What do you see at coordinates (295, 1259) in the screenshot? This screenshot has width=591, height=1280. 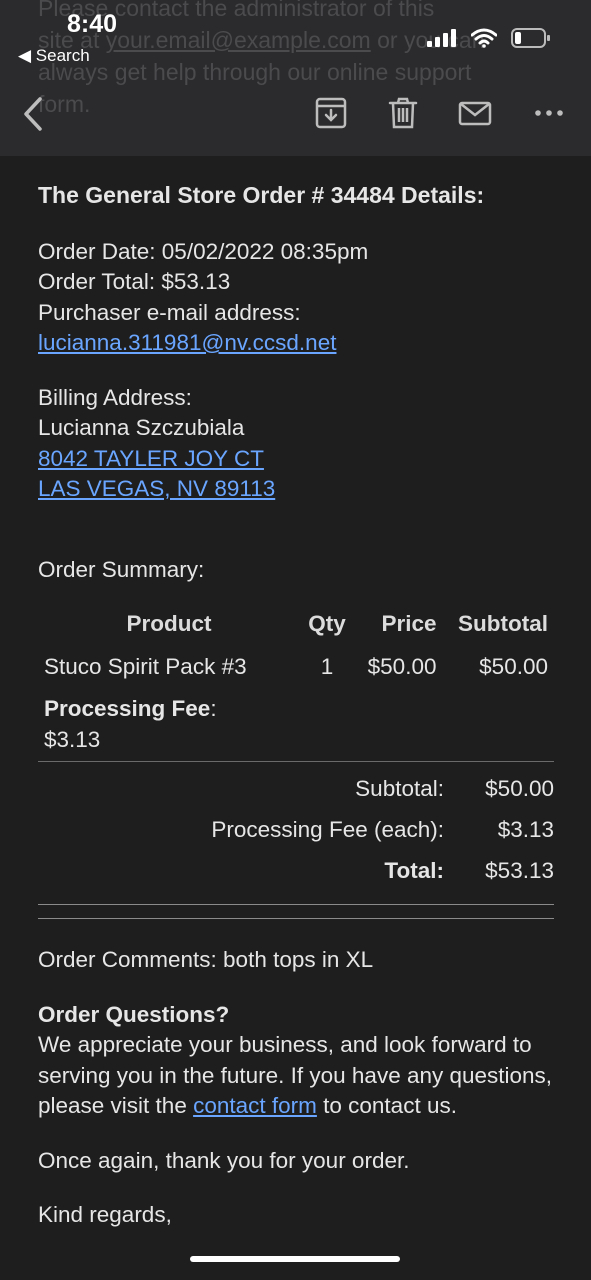 I see `home-indicator` at bounding box center [295, 1259].